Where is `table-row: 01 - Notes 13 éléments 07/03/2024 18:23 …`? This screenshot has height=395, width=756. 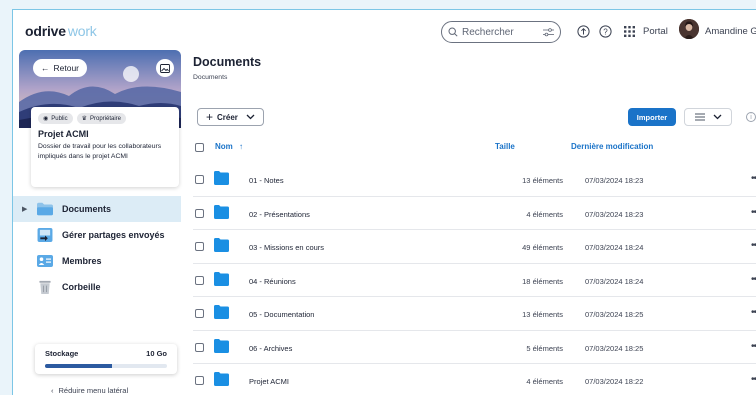 table-row: 01 - Notes 13 éléments 07/03/2024 18:23 … is located at coordinates (474, 180).